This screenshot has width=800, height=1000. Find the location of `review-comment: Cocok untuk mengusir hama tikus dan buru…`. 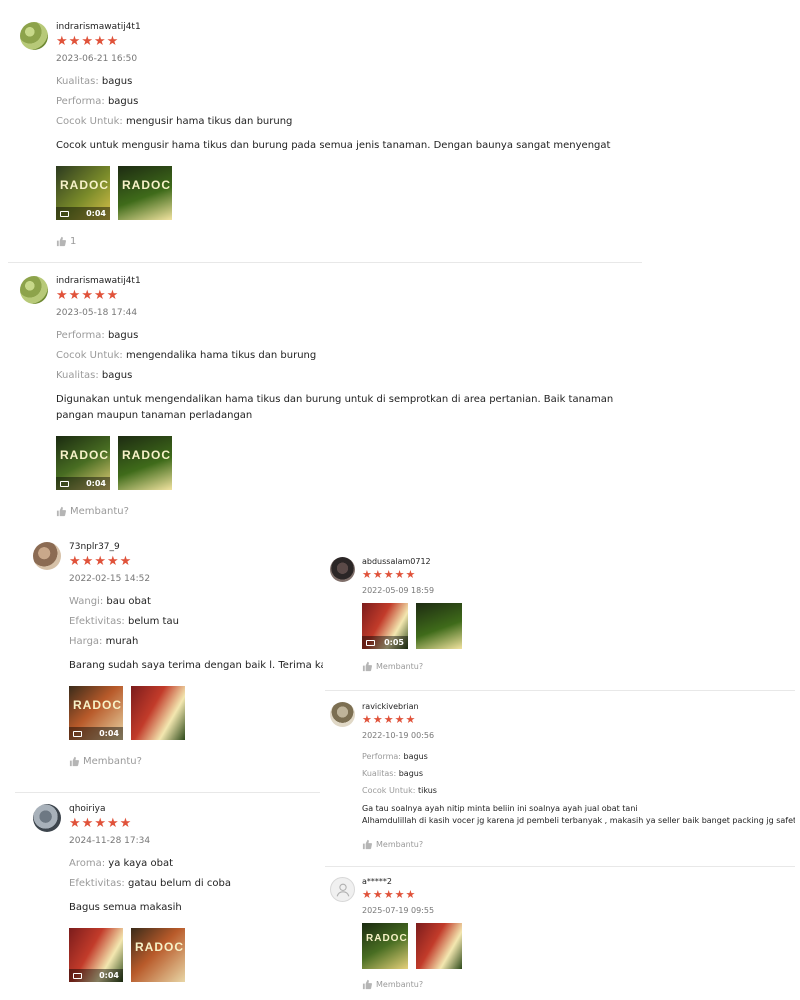

review-comment: Cocok untuk mengusir hama tikus dan buru… is located at coordinates (333, 145).